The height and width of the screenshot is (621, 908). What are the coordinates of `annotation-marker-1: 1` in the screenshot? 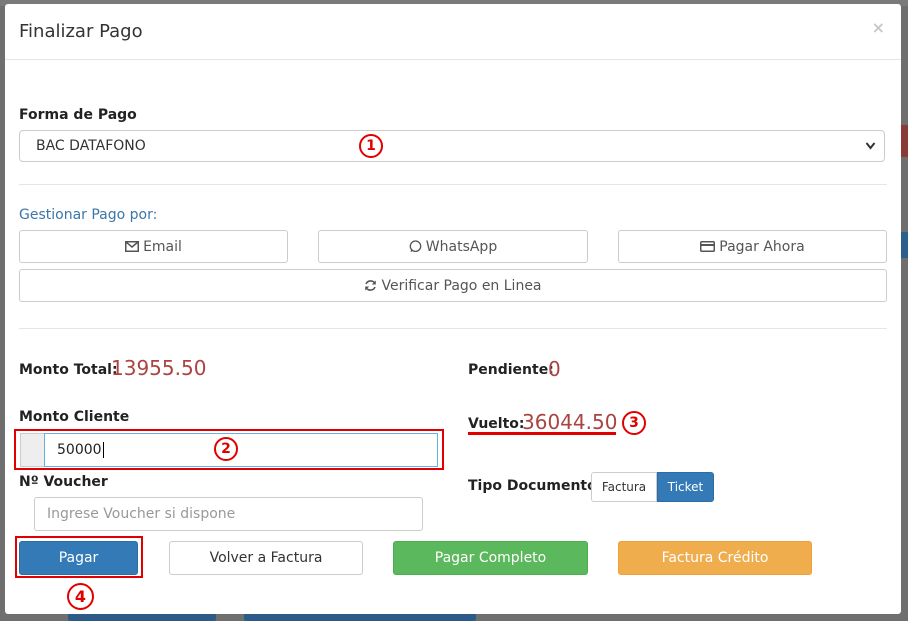 It's located at (371, 146).